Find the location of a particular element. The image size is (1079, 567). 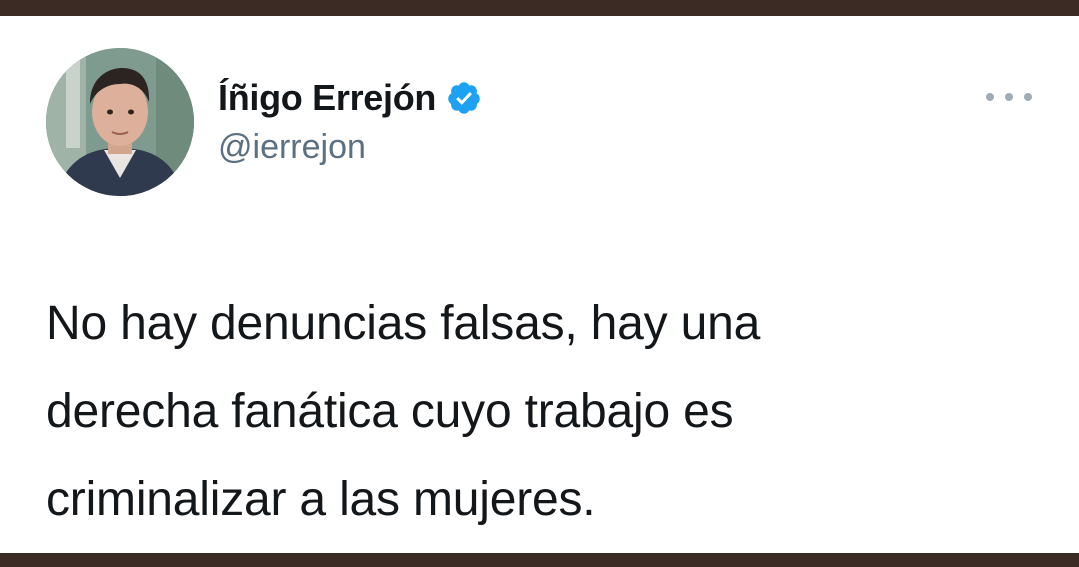

display-name: Íñigo Errejón is located at coordinates (327, 98).